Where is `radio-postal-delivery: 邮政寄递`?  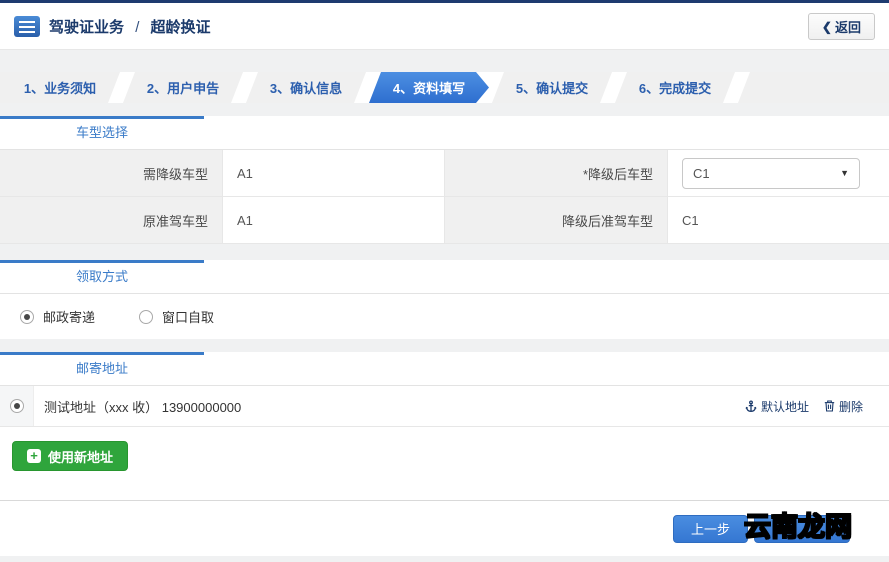 radio-postal-delivery: 邮政寄递 is located at coordinates (57, 316).